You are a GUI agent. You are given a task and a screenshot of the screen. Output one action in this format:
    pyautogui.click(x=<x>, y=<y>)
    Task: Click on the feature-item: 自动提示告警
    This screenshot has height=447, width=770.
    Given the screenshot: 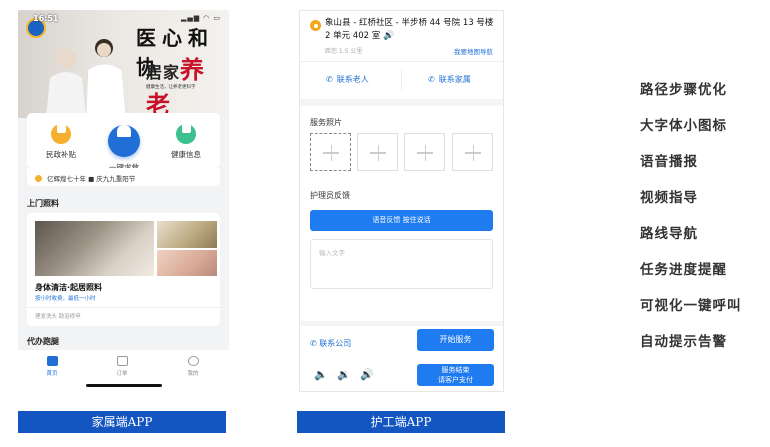 What is the action you would take?
    pyautogui.click(x=683, y=342)
    